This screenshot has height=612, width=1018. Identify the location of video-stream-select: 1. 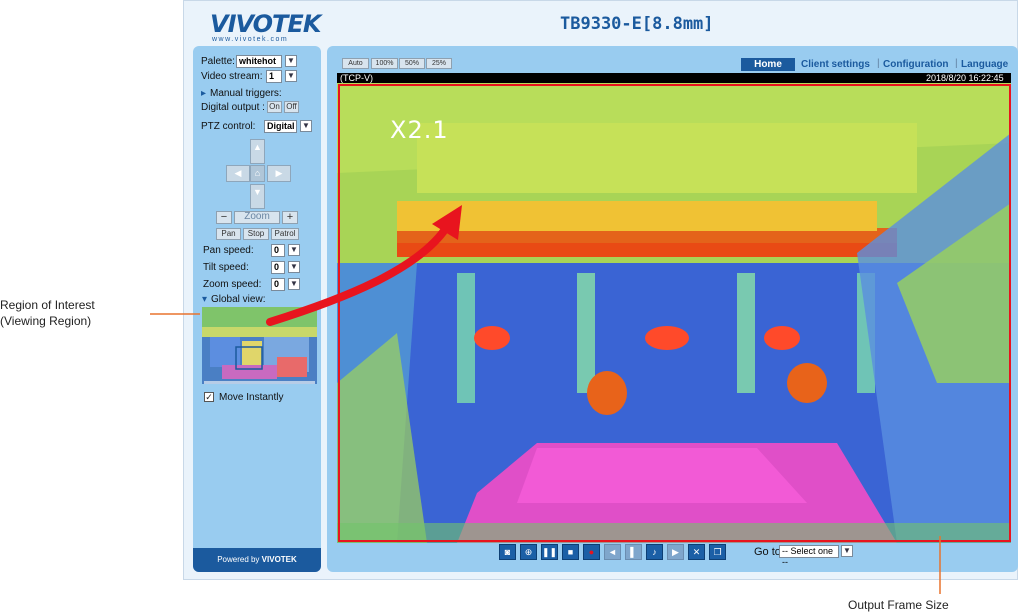
(274, 76).